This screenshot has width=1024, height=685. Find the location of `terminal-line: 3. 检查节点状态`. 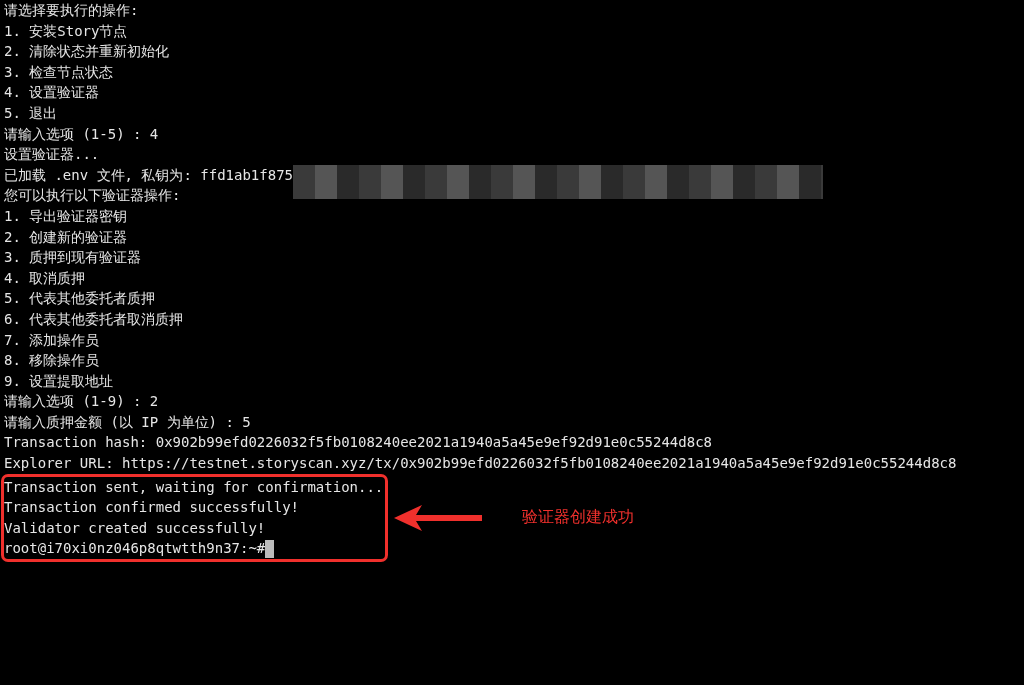

terminal-line: 3. 检查节点状态 is located at coordinates (59, 72).